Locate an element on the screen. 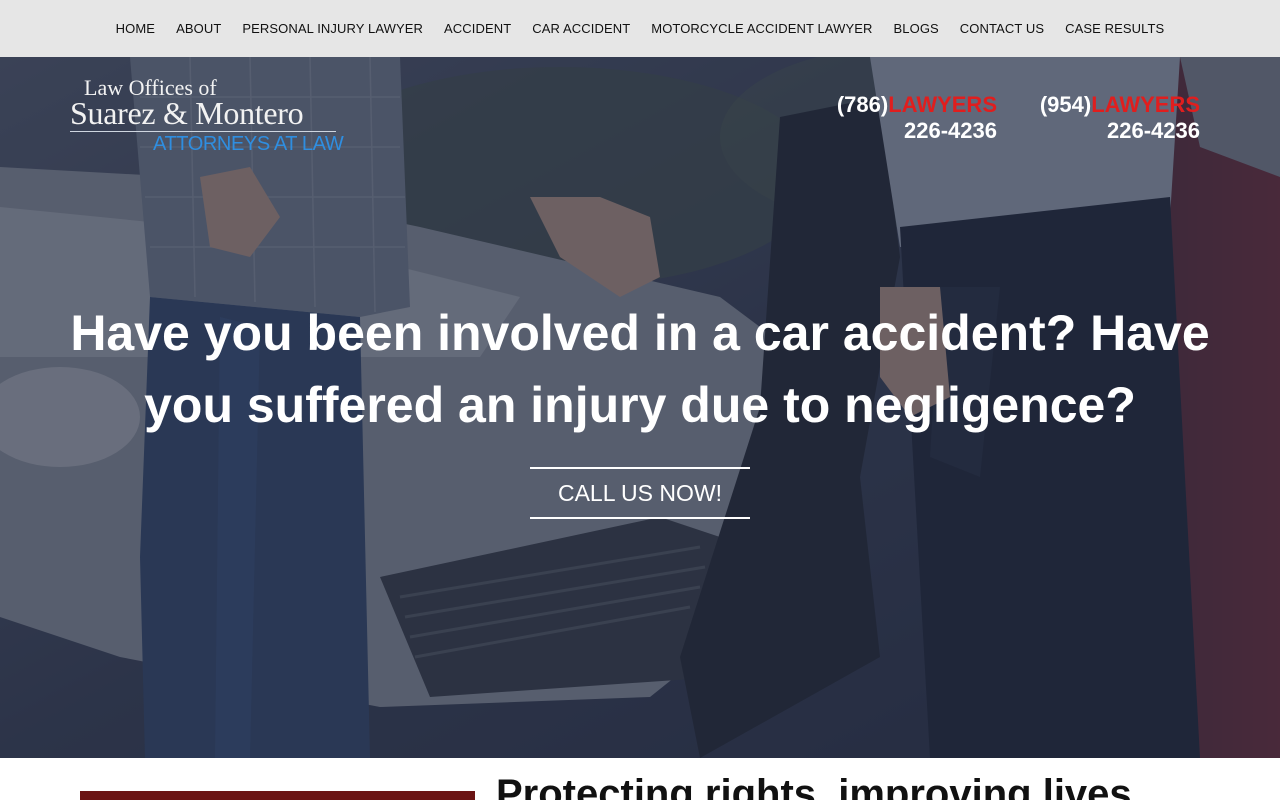 This screenshot has height=800, width=1280. logo-divider is located at coordinates (203, 131).